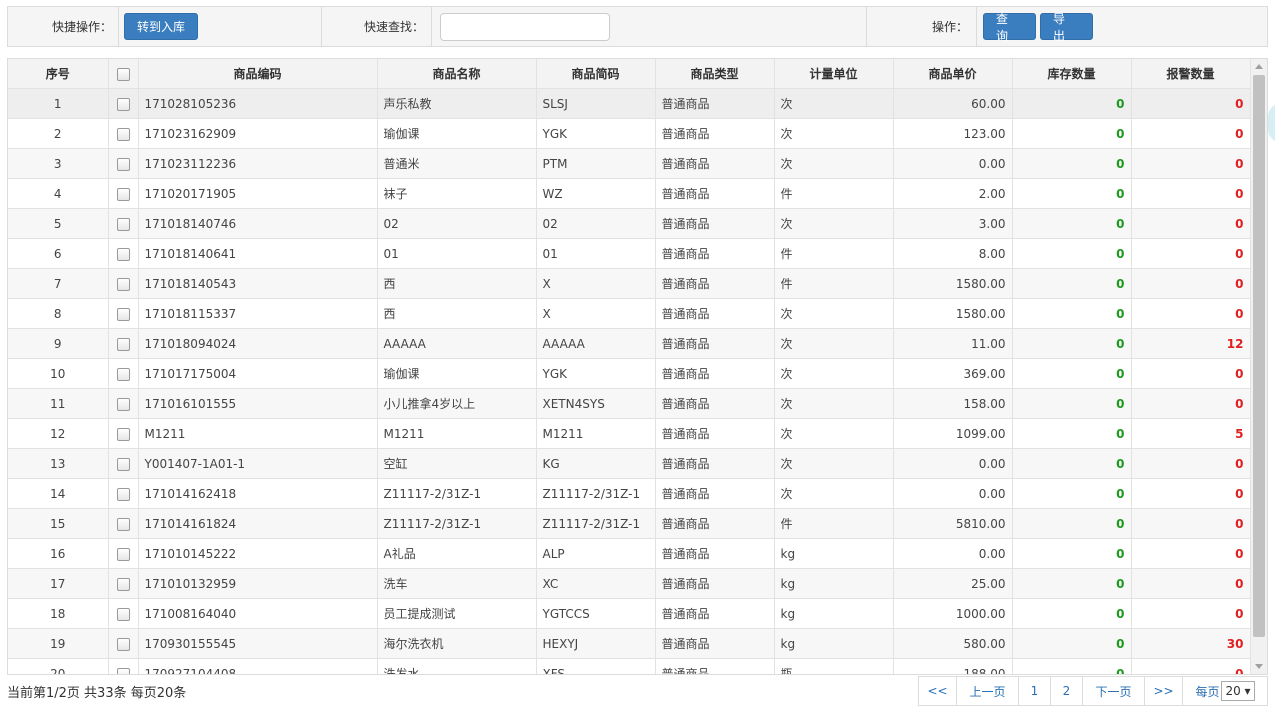 The image size is (1275, 706). I want to click on page-2-button: 2, so click(1067, 691).